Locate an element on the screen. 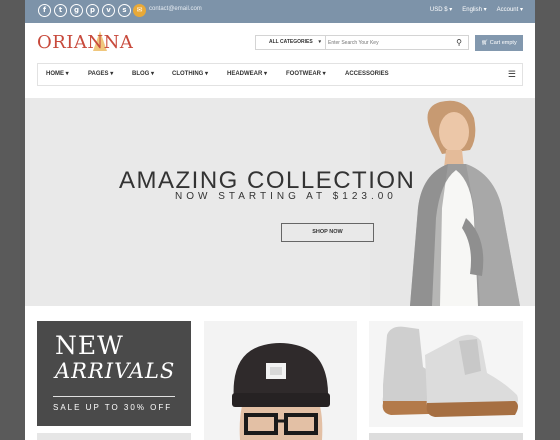 The width and height of the screenshot is (560, 440). shop-now-button: SHOP NOW is located at coordinates (327, 232).